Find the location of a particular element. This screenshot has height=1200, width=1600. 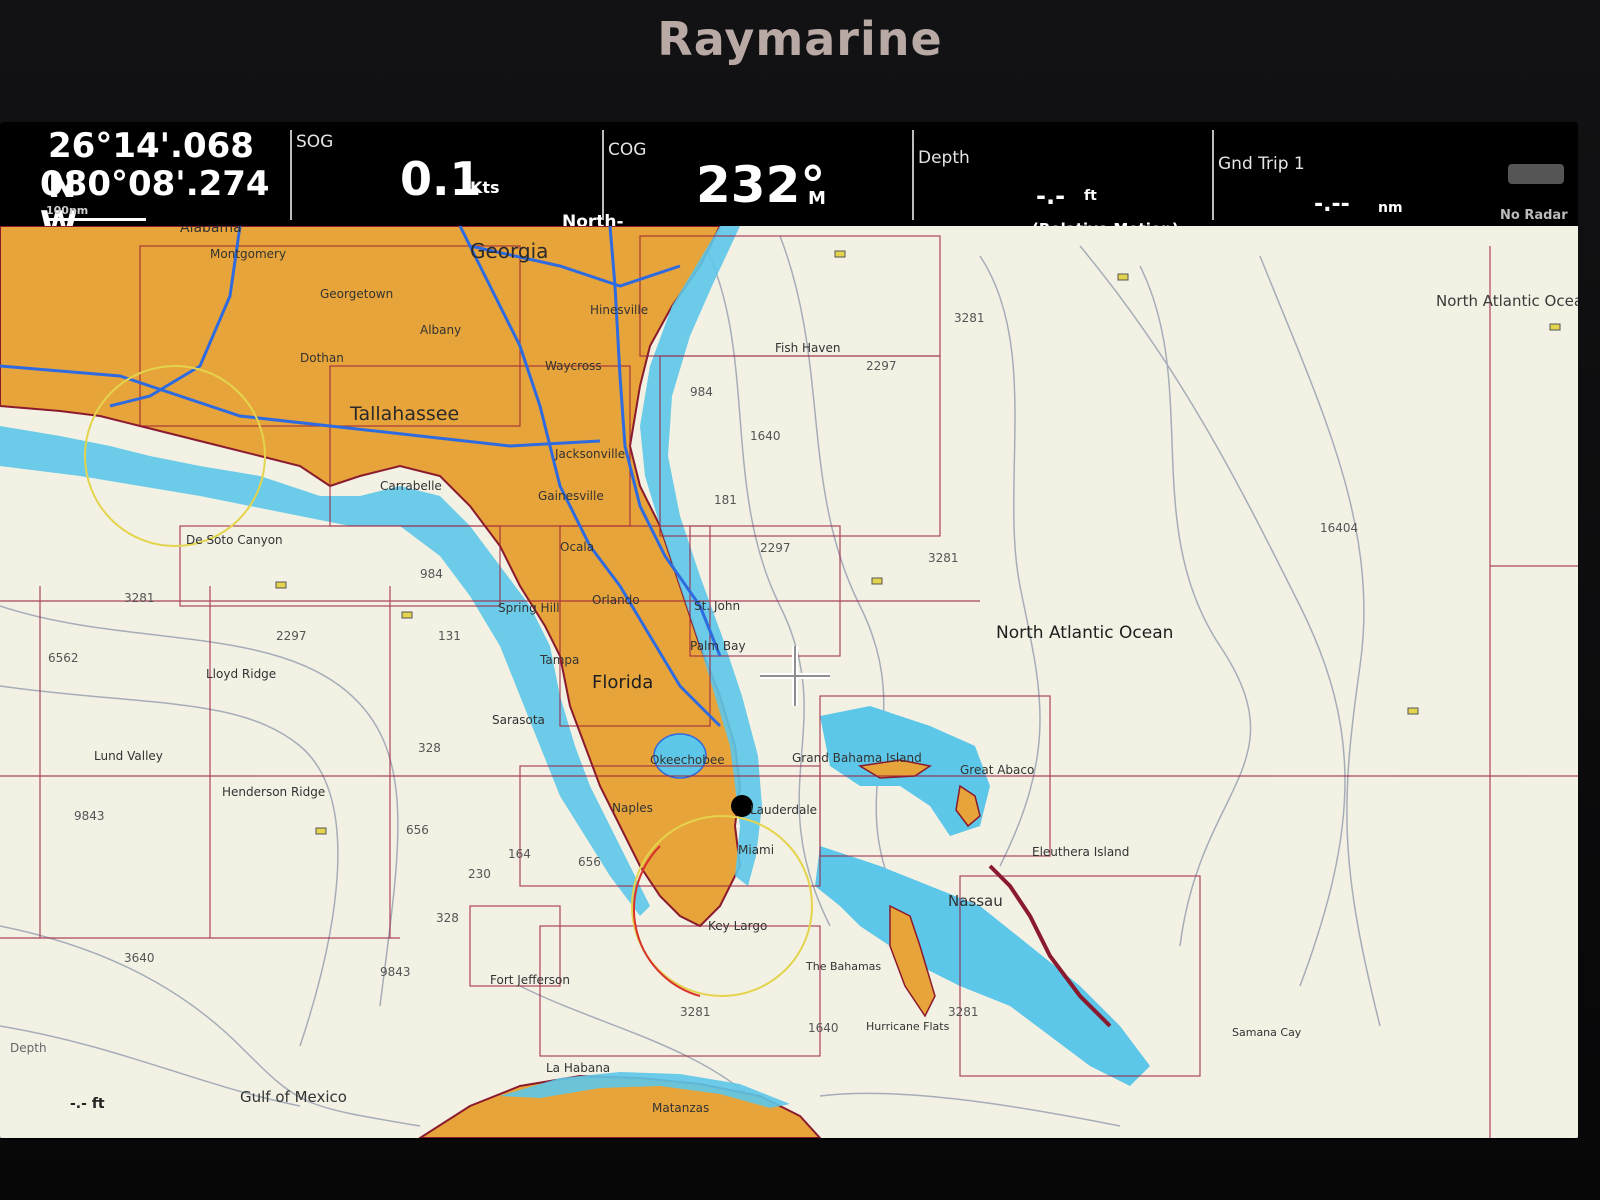

label-georgetown: Georgetown is located at coordinates (356, 294).